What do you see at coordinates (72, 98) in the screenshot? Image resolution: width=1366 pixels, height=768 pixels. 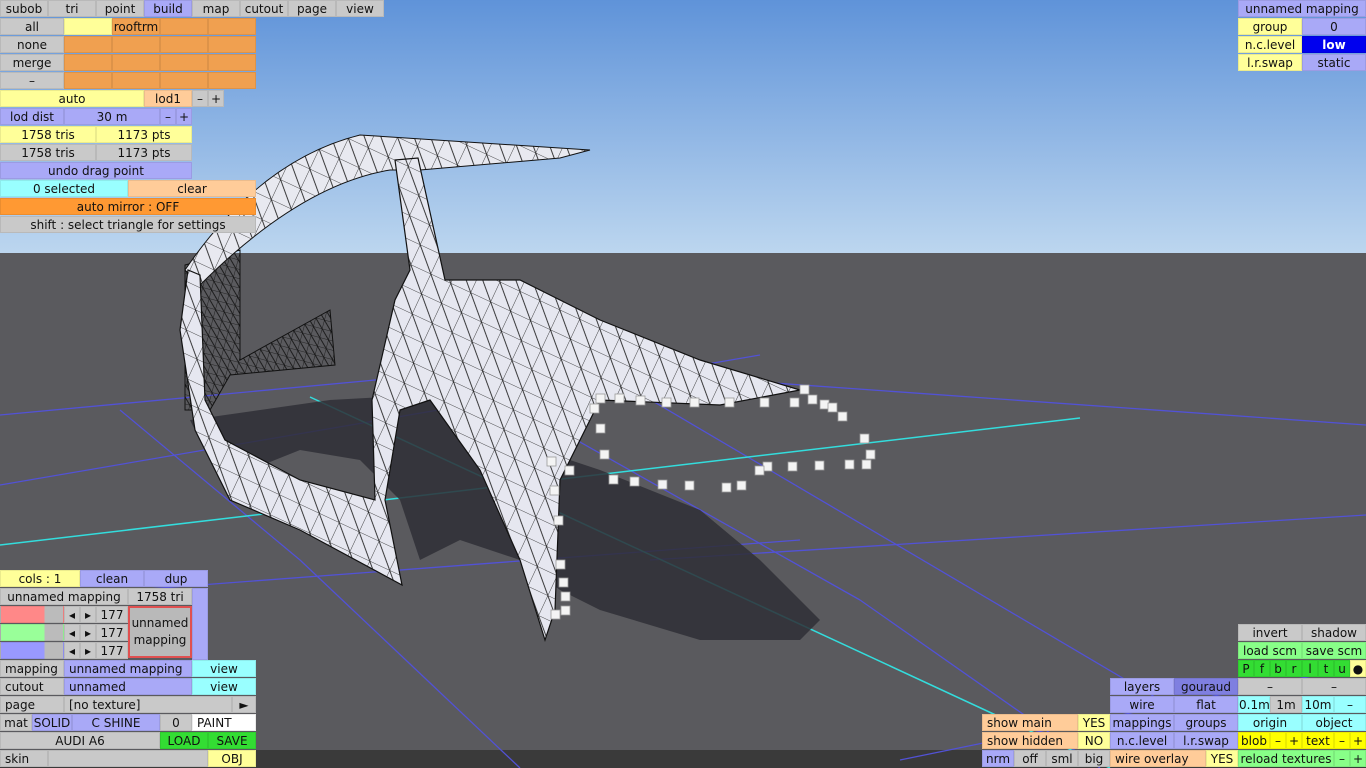 I see `lod-auto-button: auto` at bounding box center [72, 98].